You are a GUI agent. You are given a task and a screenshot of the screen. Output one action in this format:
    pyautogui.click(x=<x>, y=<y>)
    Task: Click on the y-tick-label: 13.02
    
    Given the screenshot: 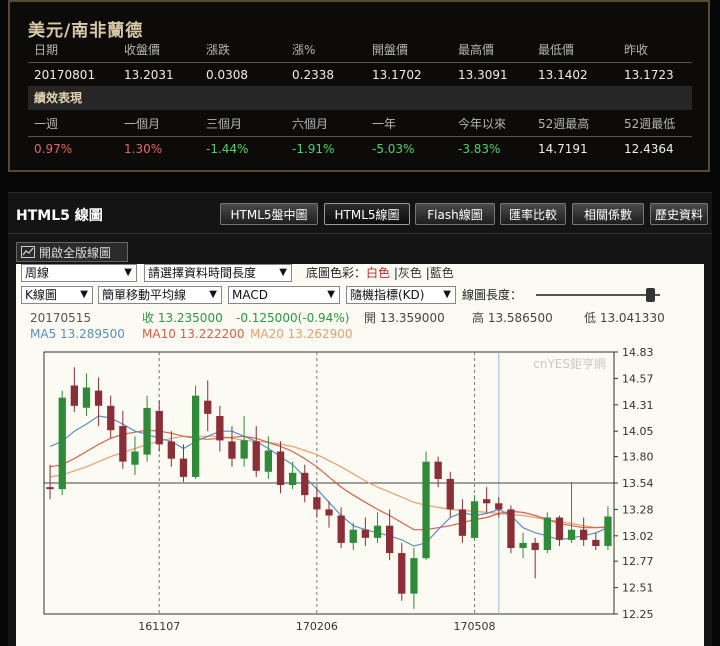 What is the action you would take?
    pyautogui.click(x=638, y=536)
    